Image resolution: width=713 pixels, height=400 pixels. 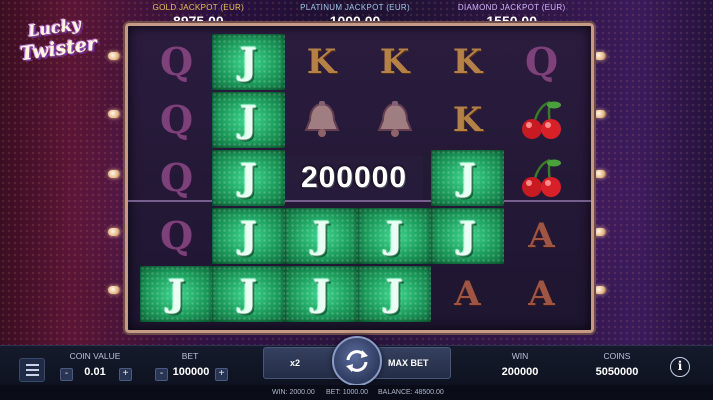 What do you see at coordinates (354, 178) in the screenshot?
I see `win-amount-banner: 200000` at bounding box center [354, 178].